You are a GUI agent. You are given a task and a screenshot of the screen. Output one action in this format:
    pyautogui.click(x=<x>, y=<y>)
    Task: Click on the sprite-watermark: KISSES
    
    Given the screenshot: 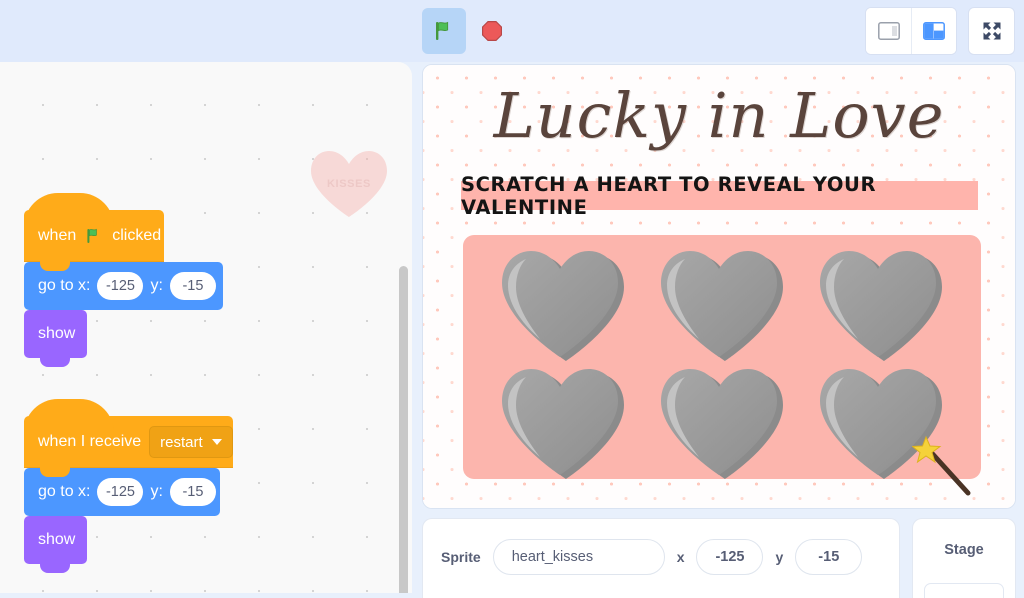 What is the action you would take?
    pyautogui.click(x=349, y=184)
    